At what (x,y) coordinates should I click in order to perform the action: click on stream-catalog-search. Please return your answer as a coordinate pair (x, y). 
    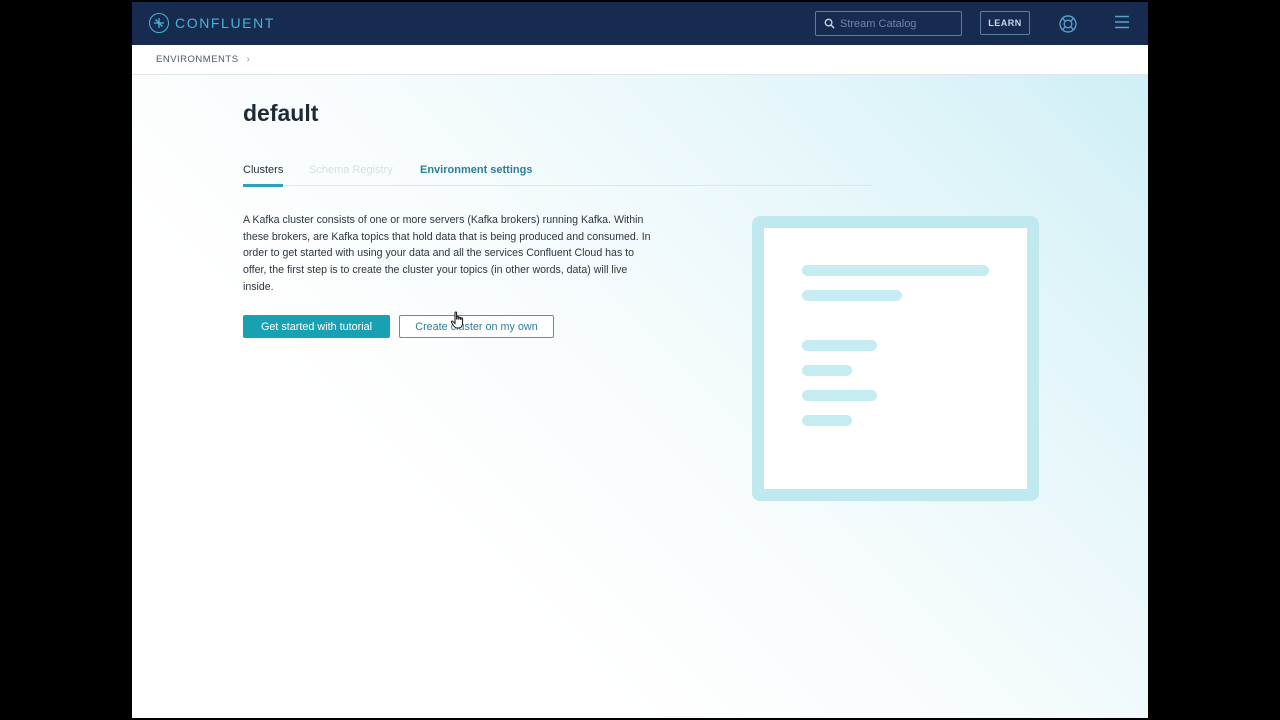
    Looking at the image, I should click on (888, 23).